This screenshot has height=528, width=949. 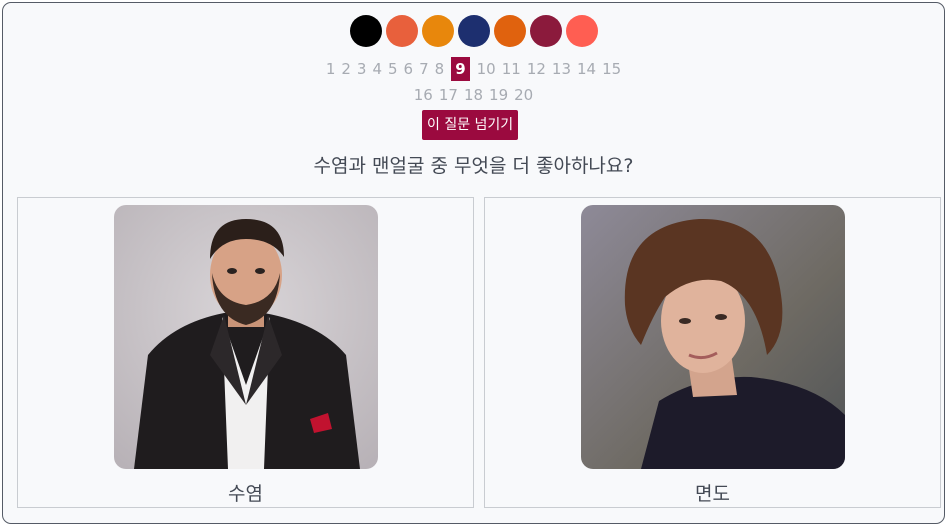 I want to click on page-number: 14, so click(x=586, y=69).